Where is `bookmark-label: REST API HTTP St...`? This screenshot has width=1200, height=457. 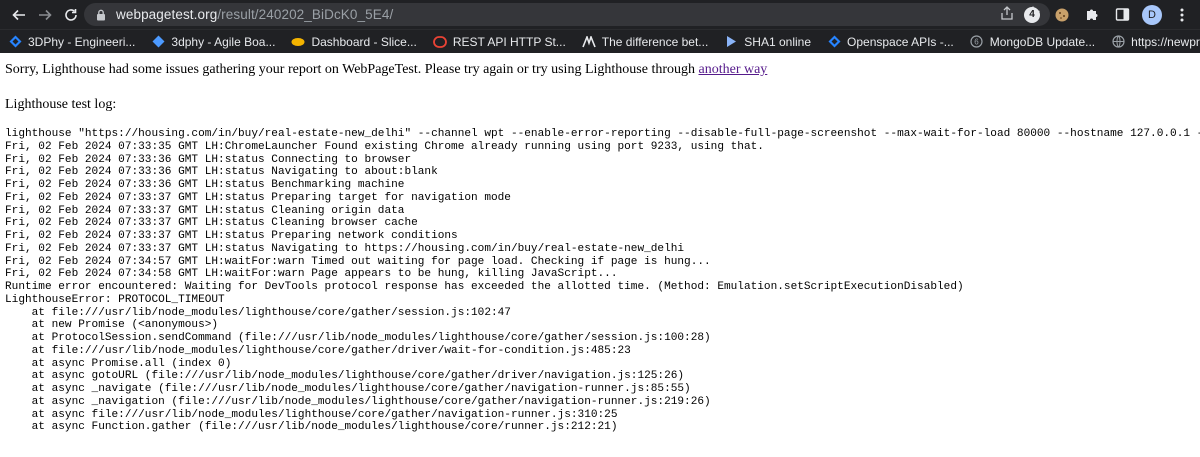 bookmark-label: REST API HTTP St... is located at coordinates (509, 41).